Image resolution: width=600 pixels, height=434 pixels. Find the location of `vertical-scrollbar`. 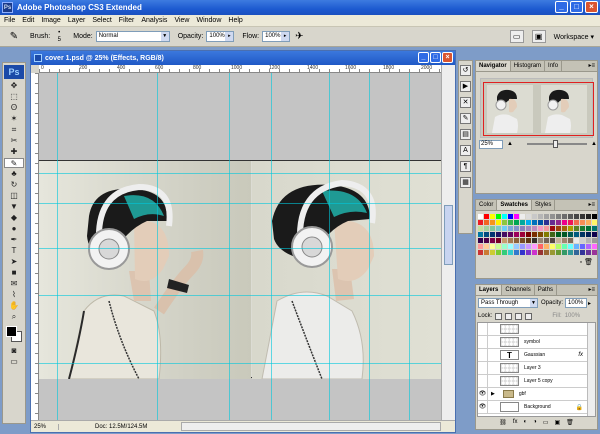

vertical-scrollbar is located at coordinates (448, 243).